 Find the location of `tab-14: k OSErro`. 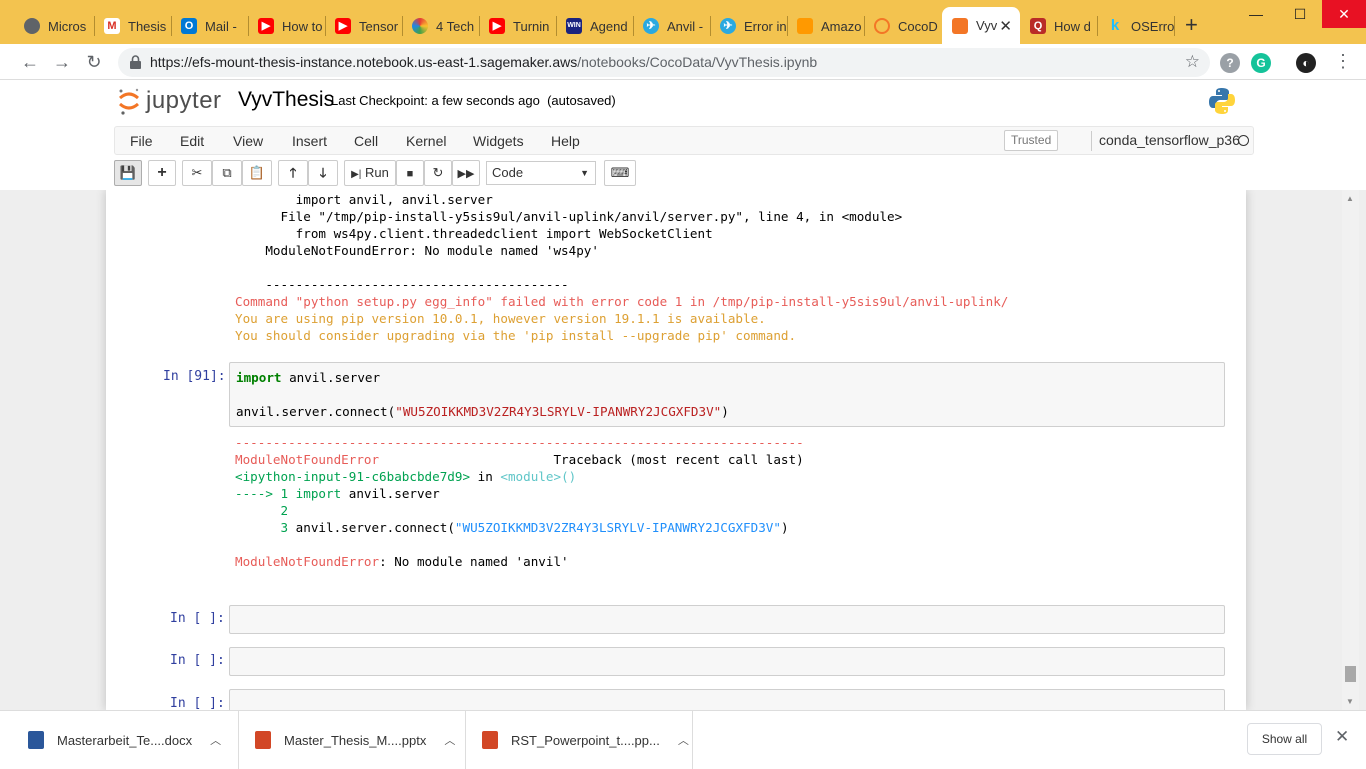

tab-14: k OSErro is located at coordinates (1135, 26).